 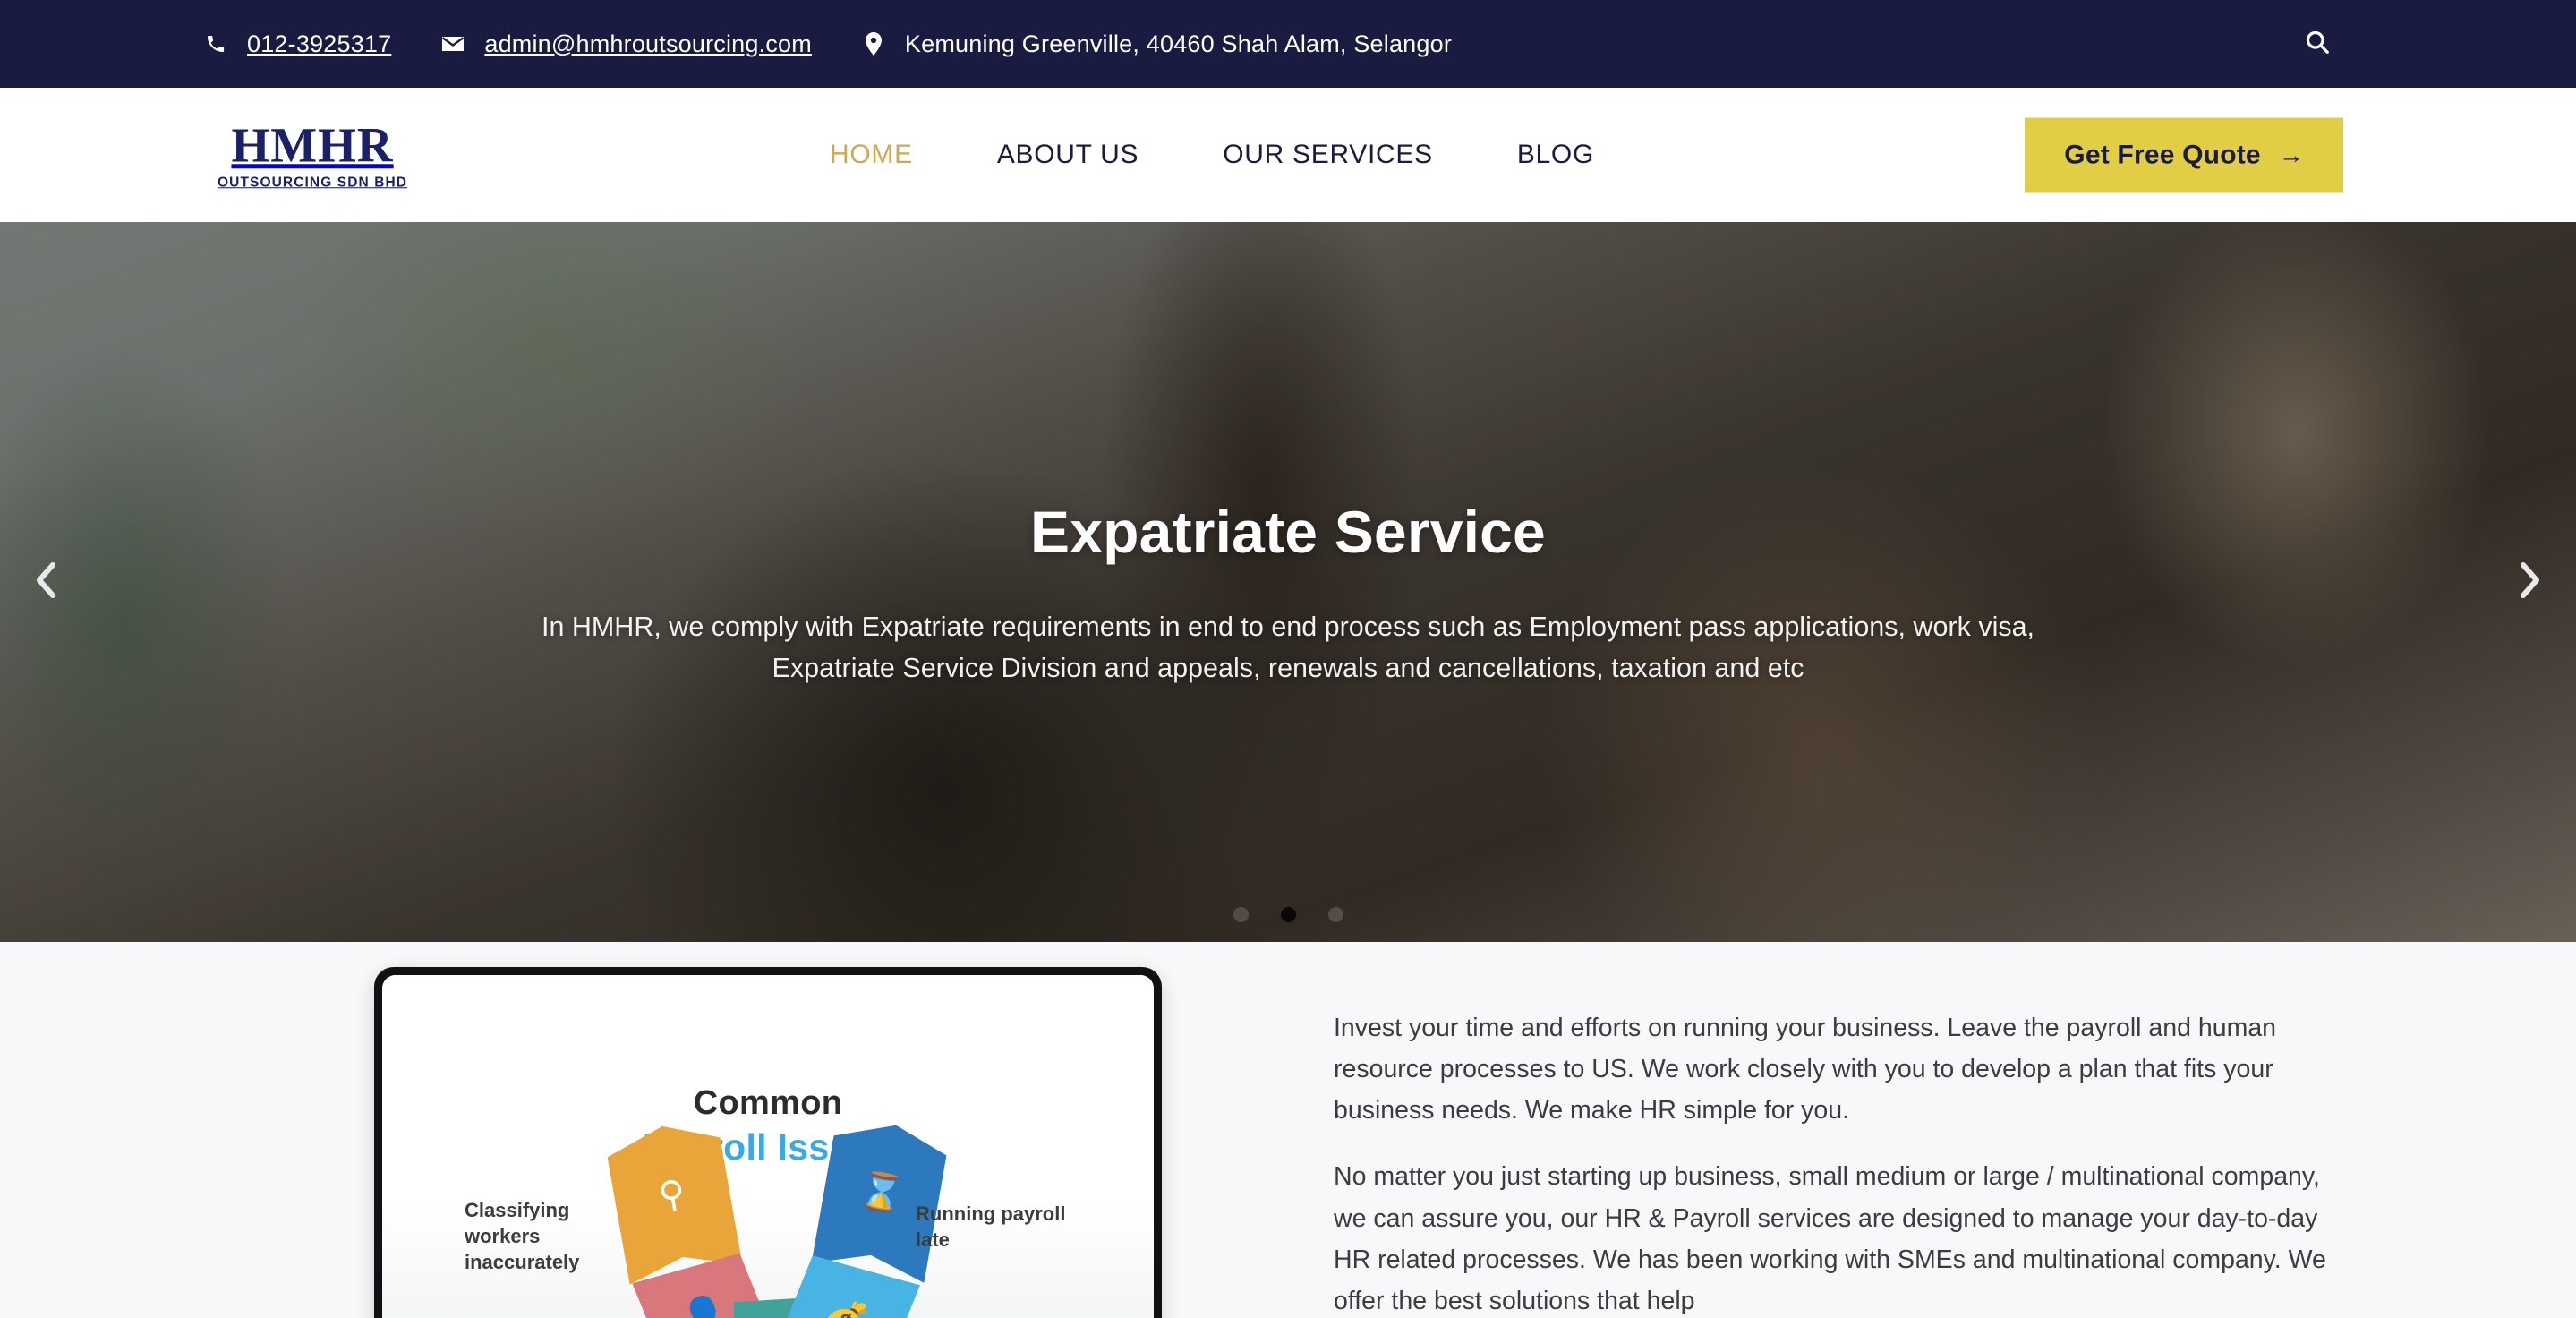 I want to click on nav-item-about-us: ABOUT US, so click(x=1068, y=155).